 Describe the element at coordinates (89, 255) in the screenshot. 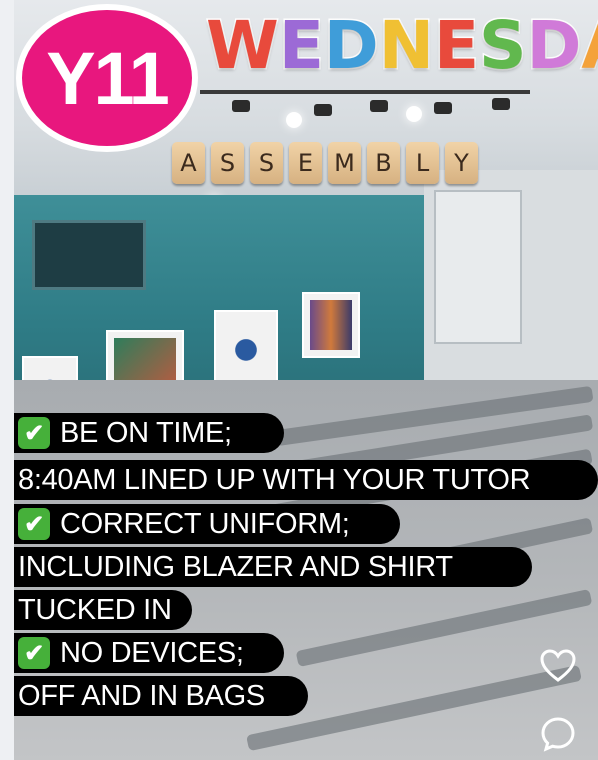

I see `wall-window` at that location.